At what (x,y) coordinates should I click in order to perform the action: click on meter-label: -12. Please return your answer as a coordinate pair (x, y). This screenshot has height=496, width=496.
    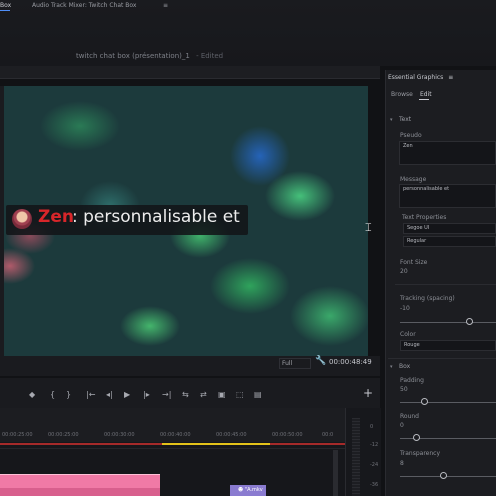
    Looking at the image, I should click on (374, 445).